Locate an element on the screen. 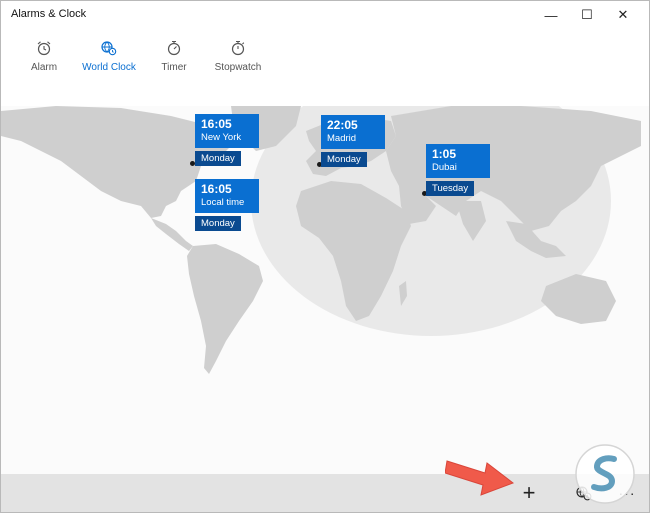 This screenshot has height=513, width=650. clock-time: 22:05 is located at coordinates (342, 125).